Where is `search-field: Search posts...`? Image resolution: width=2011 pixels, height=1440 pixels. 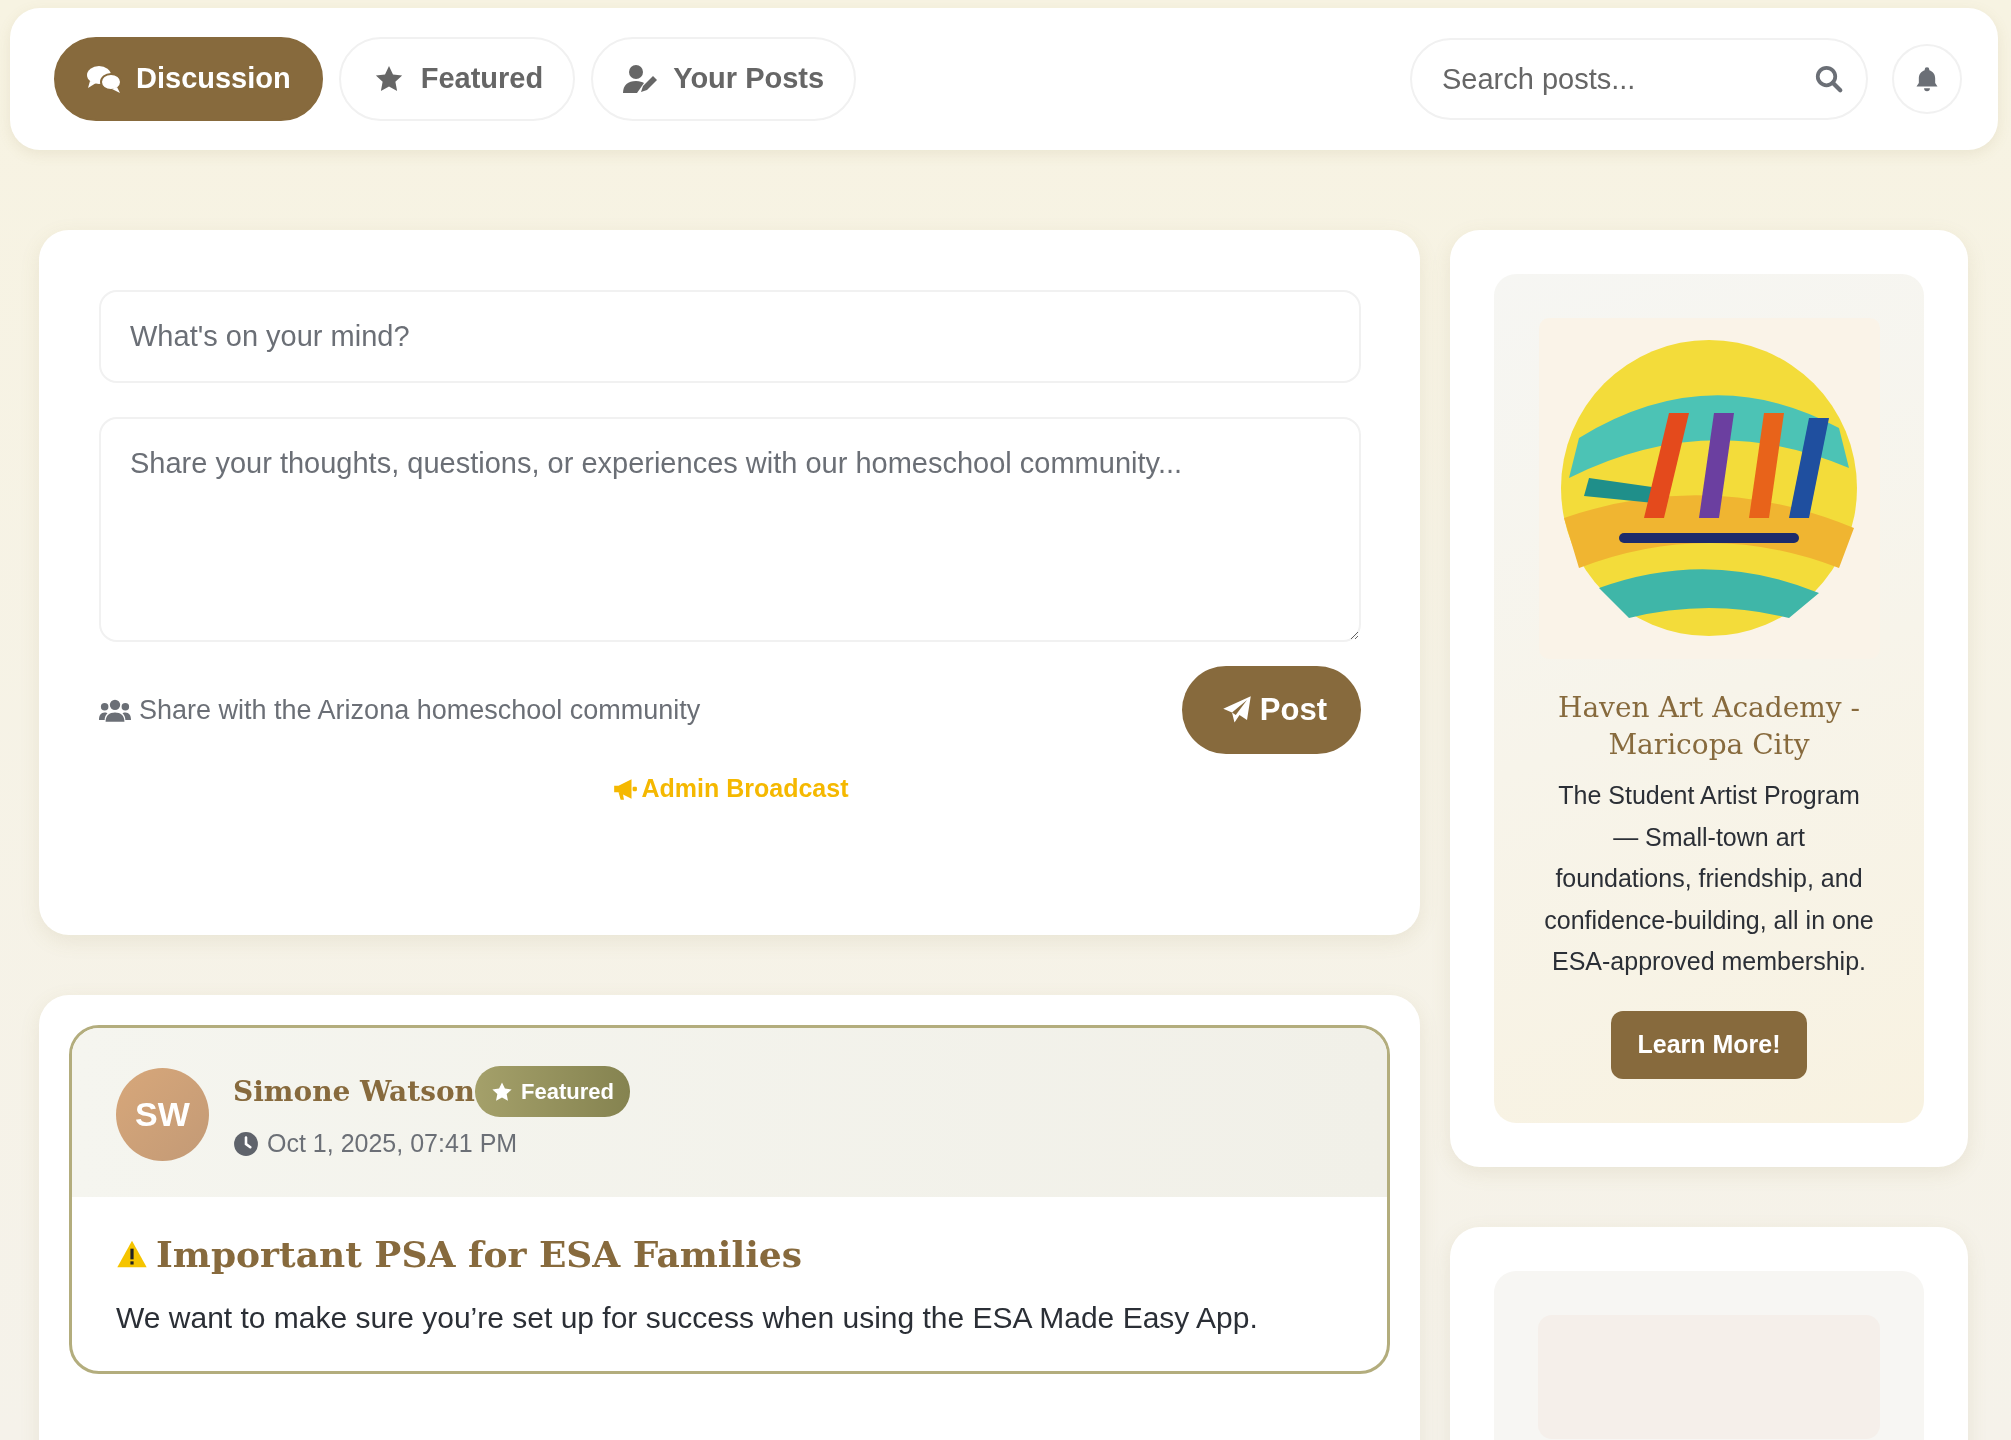
search-field: Search posts... is located at coordinates (1639, 79).